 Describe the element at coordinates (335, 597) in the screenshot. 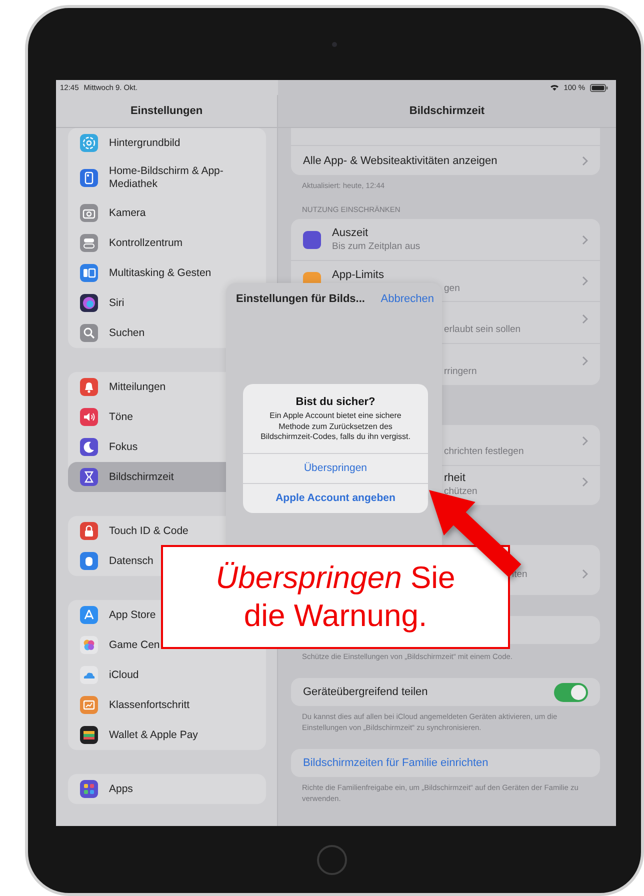

I see `instruction-callout: Überspringen Sie die Warnung.` at that location.